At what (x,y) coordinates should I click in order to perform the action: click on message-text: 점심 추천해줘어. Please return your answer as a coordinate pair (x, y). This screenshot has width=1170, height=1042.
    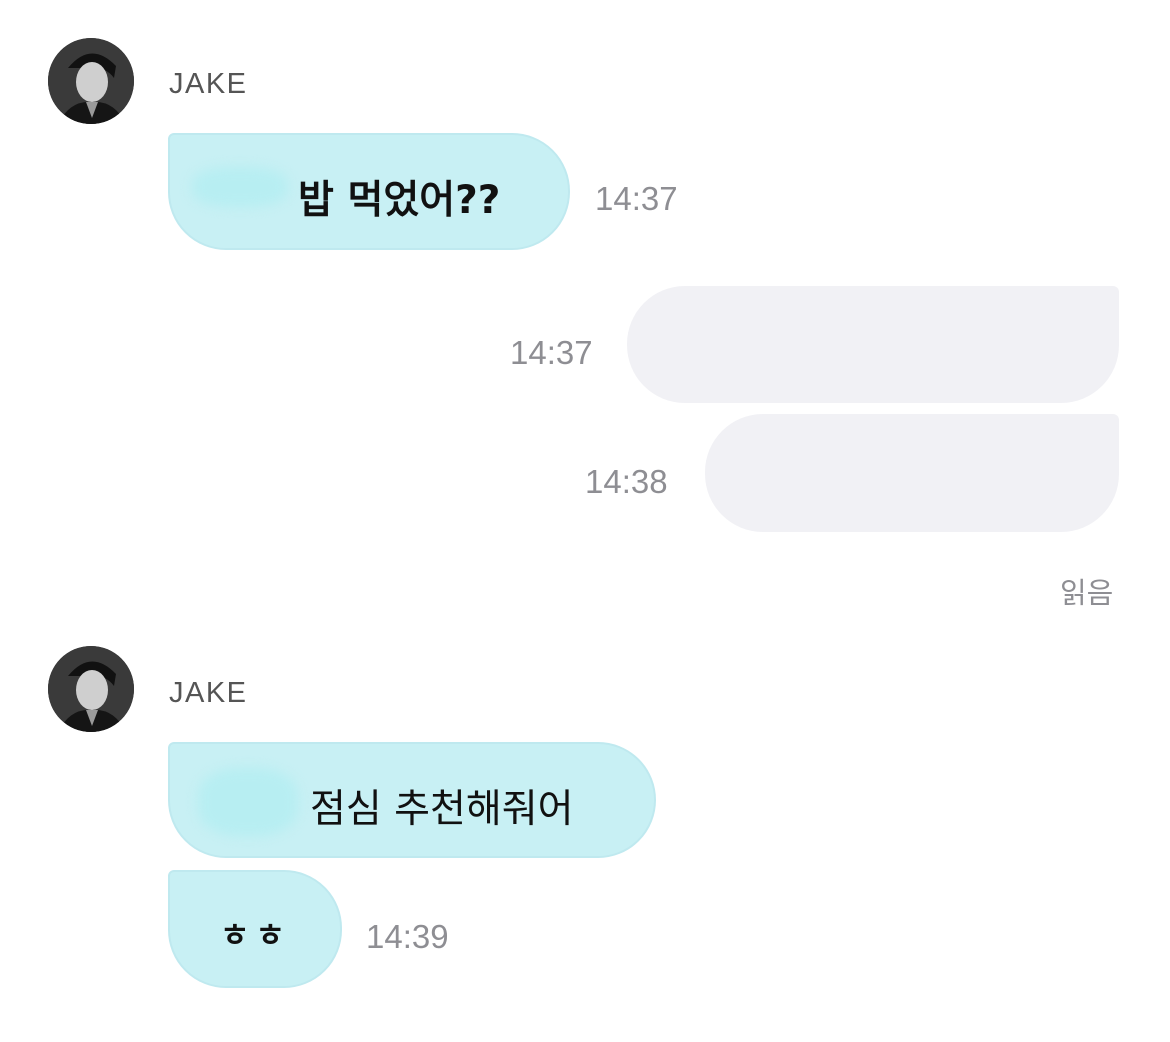
    Looking at the image, I should click on (442, 809).